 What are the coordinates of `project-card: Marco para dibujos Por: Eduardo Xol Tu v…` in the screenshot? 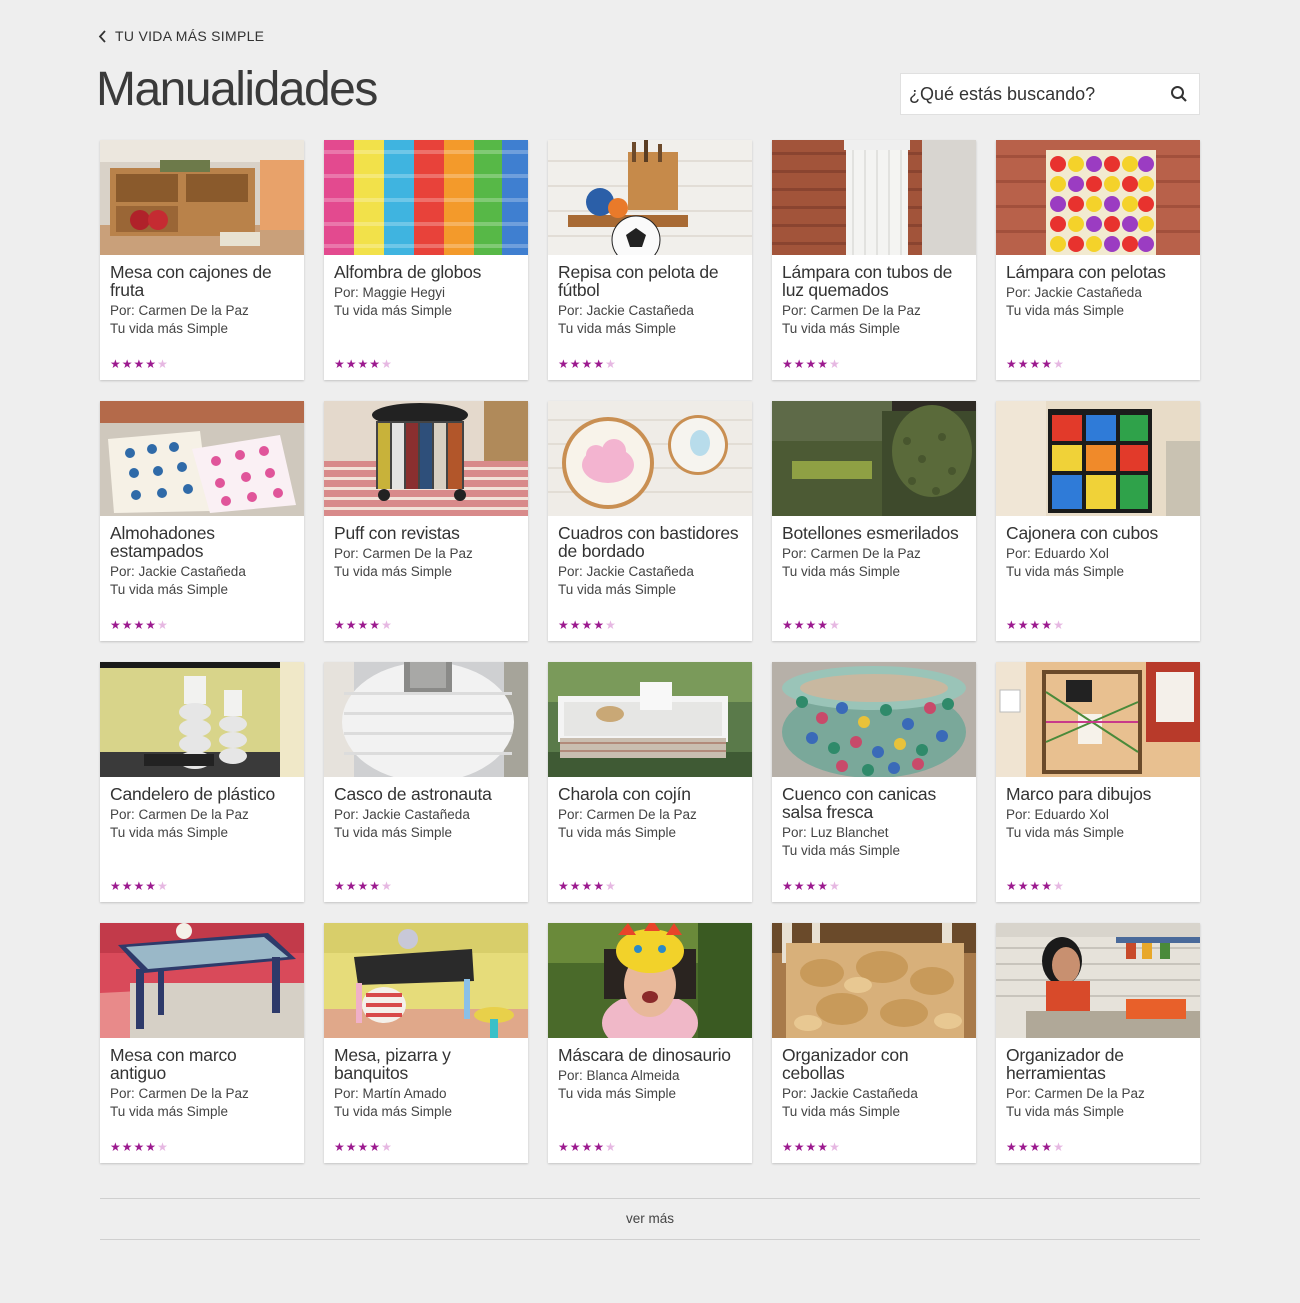 It's located at (1098, 782).